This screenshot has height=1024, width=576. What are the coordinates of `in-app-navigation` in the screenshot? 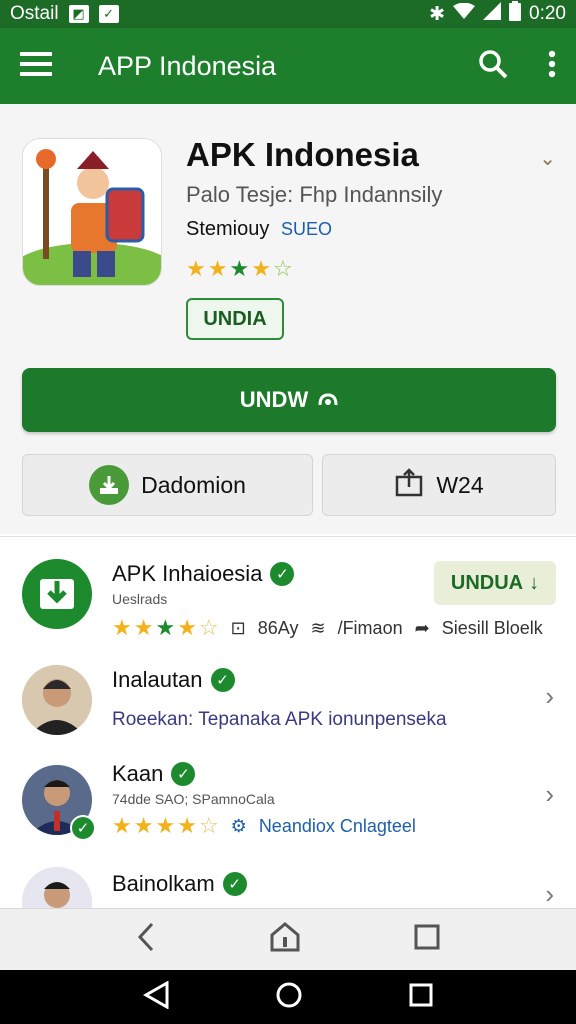 It's located at (288, 939).